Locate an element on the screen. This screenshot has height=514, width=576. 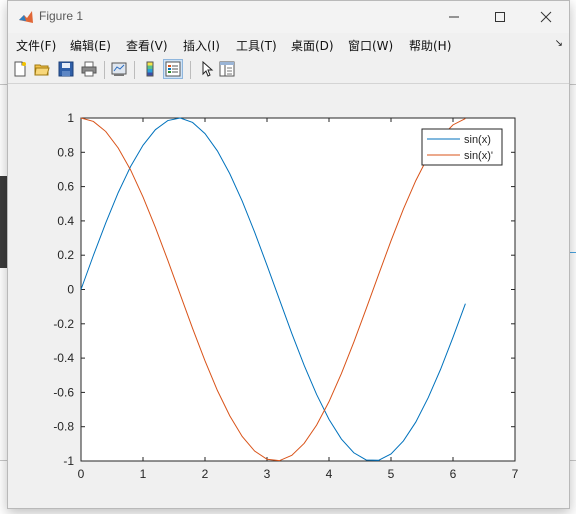
menu-help: 帮助(H) is located at coordinates (430, 45).